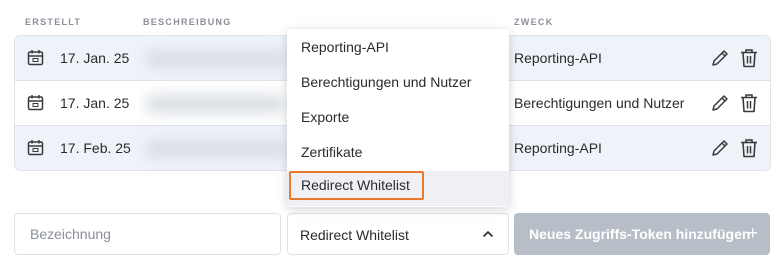 The height and width of the screenshot is (266, 782). I want to click on menu-item-berechtigungen: Berechtigungen und Nutzer, so click(398, 82).